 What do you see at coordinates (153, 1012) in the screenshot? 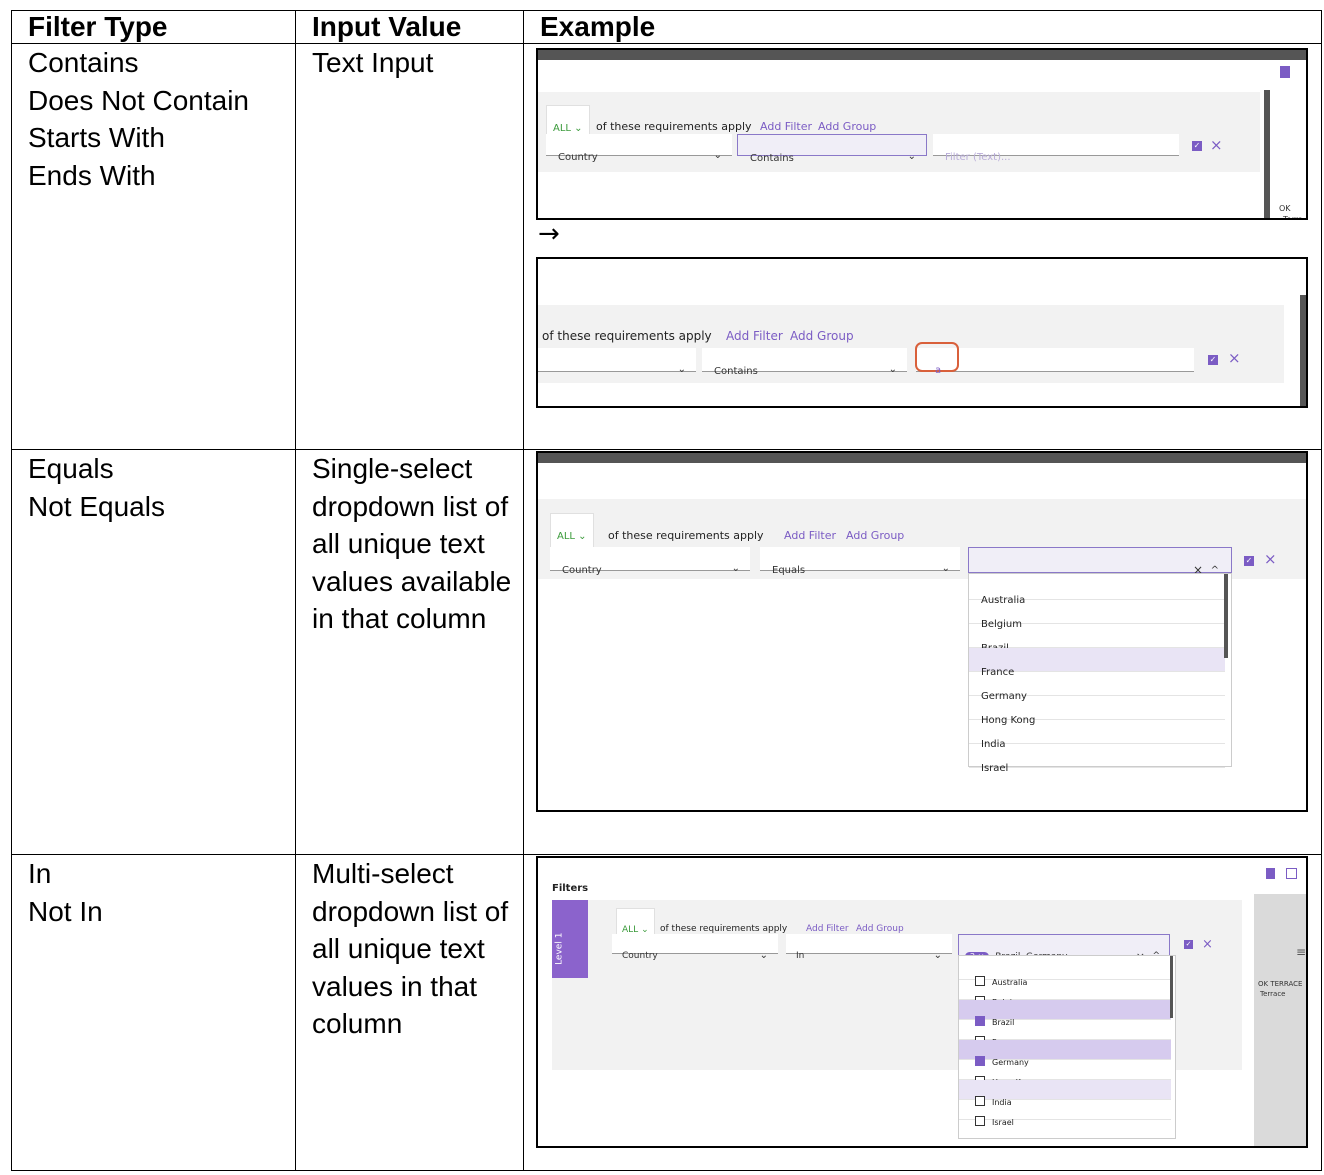
I see `filter-type-cell: In Not In` at bounding box center [153, 1012].